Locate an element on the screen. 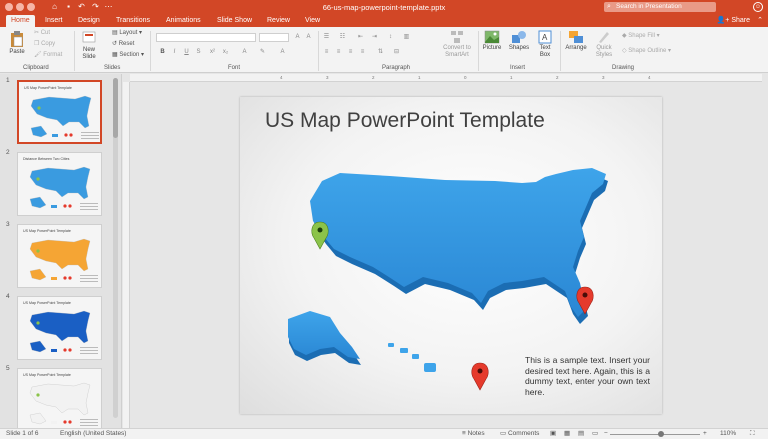 This screenshot has width=768, height=439. new-slide-button: New Slide is located at coordinates (89, 45).